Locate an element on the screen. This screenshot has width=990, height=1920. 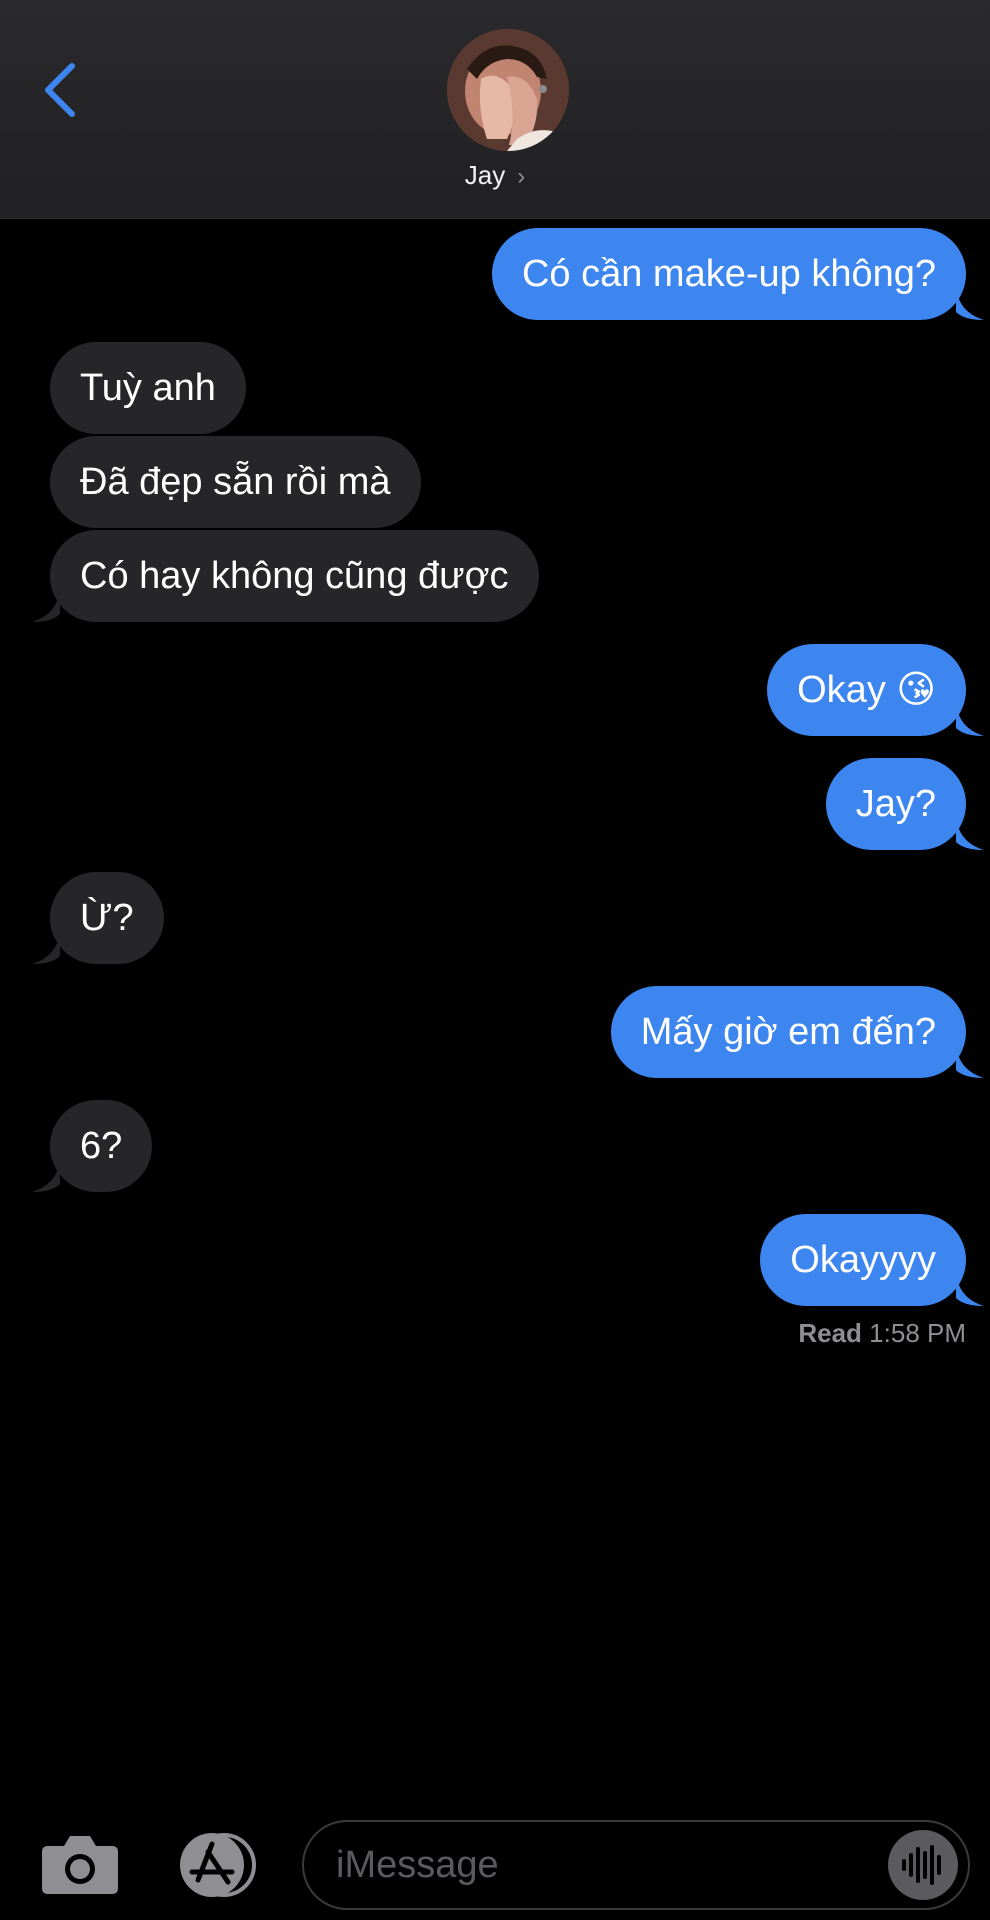
app-store-button is located at coordinates (216, 1865).